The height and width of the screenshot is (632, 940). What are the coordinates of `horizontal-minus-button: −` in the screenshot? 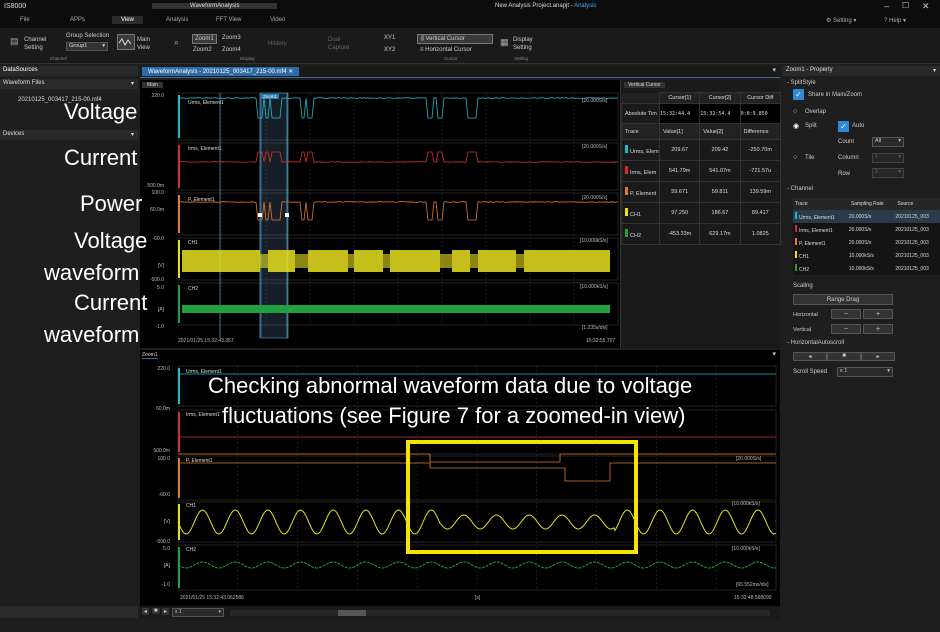 It's located at (846, 314).